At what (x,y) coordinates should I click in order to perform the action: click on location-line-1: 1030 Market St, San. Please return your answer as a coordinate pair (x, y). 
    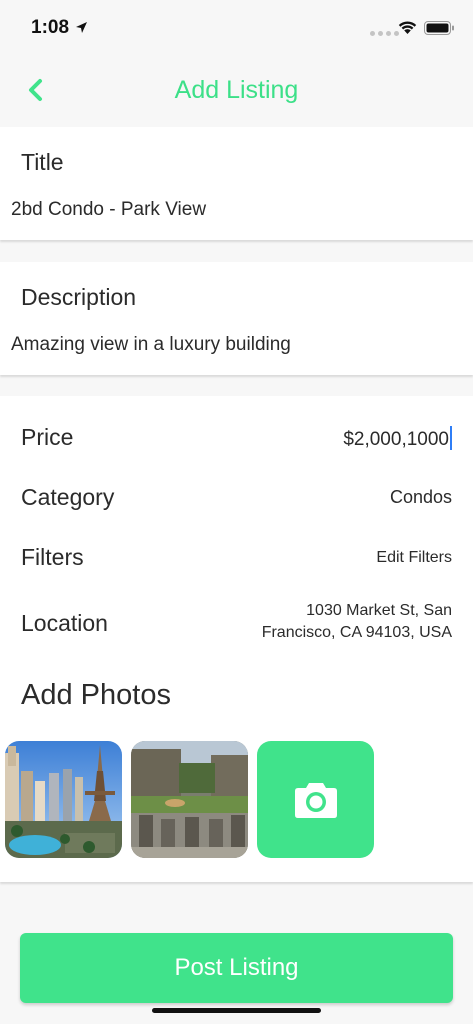
    Looking at the image, I should click on (379, 610).